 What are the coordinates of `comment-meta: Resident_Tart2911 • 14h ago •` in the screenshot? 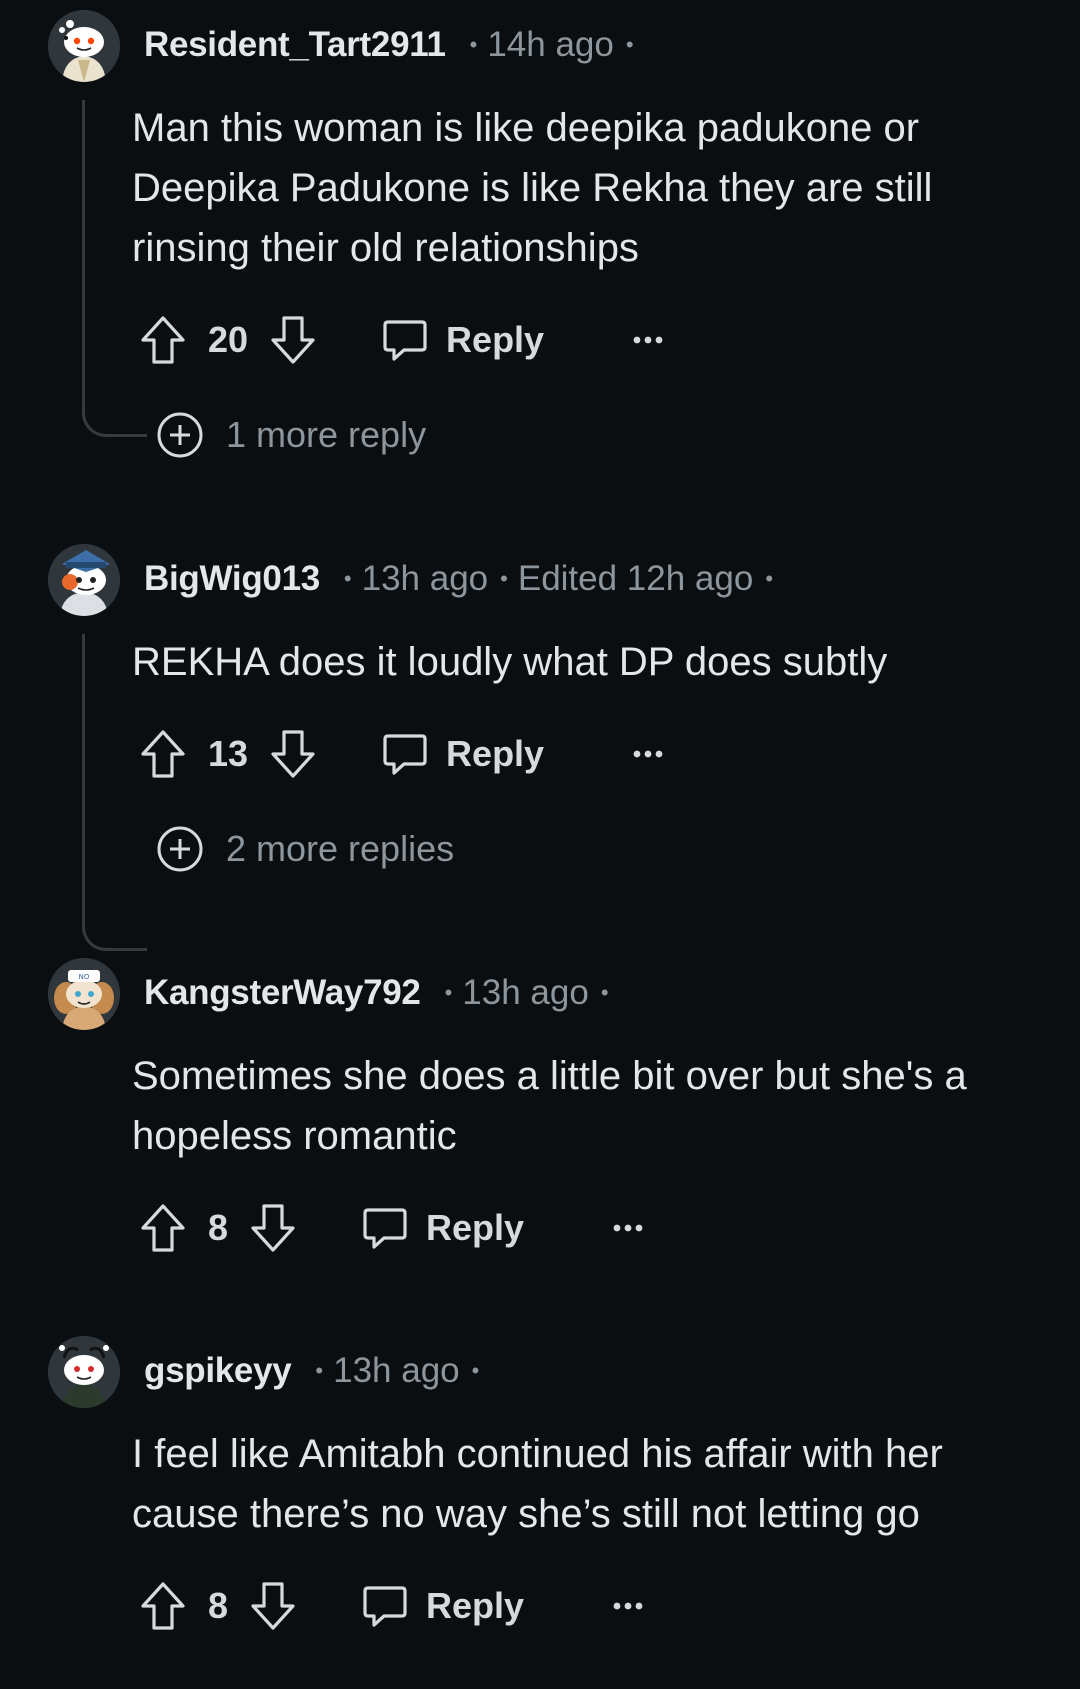 It's located at (394, 45).